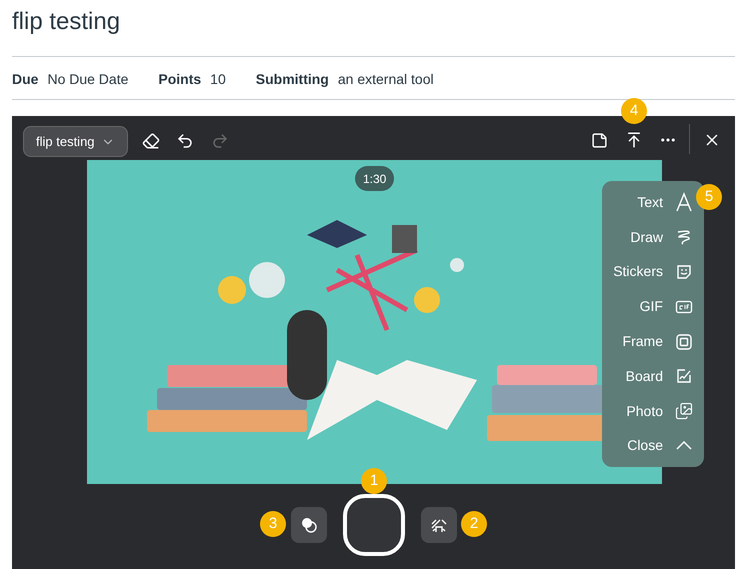  What do you see at coordinates (660, 446) in the screenshot?
I see `tool-item: Close` at bounding box center [660, 446].